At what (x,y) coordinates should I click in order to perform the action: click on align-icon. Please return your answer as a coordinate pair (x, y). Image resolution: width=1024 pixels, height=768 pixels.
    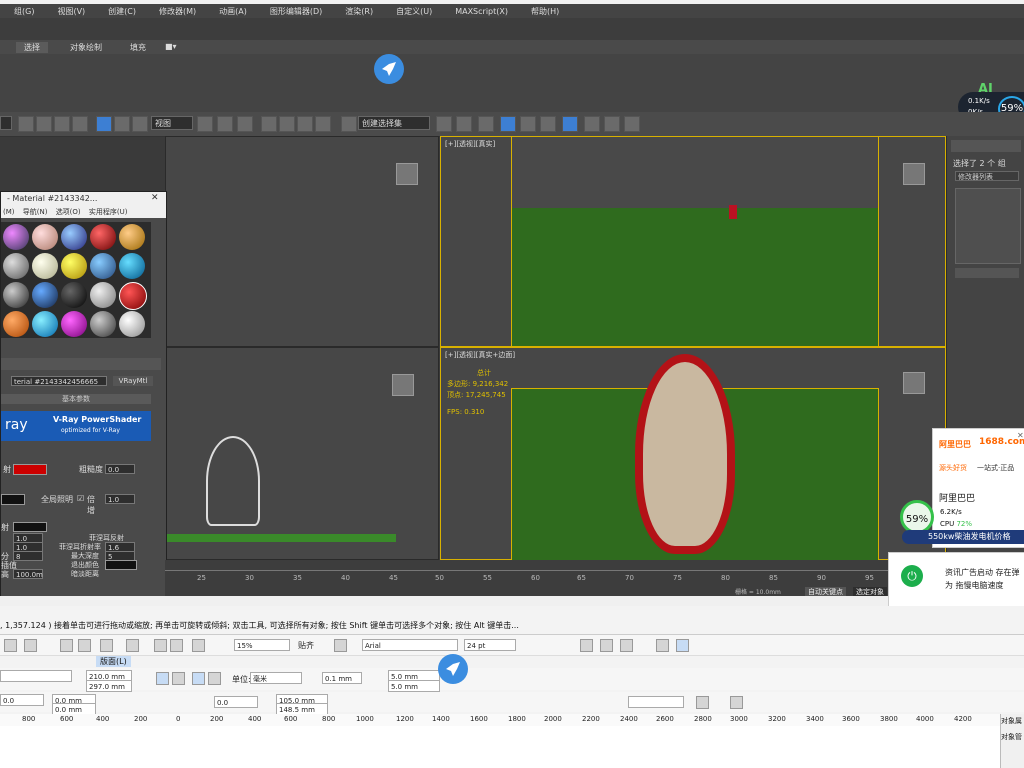
    Looking at the image, I should click on (464, 124).